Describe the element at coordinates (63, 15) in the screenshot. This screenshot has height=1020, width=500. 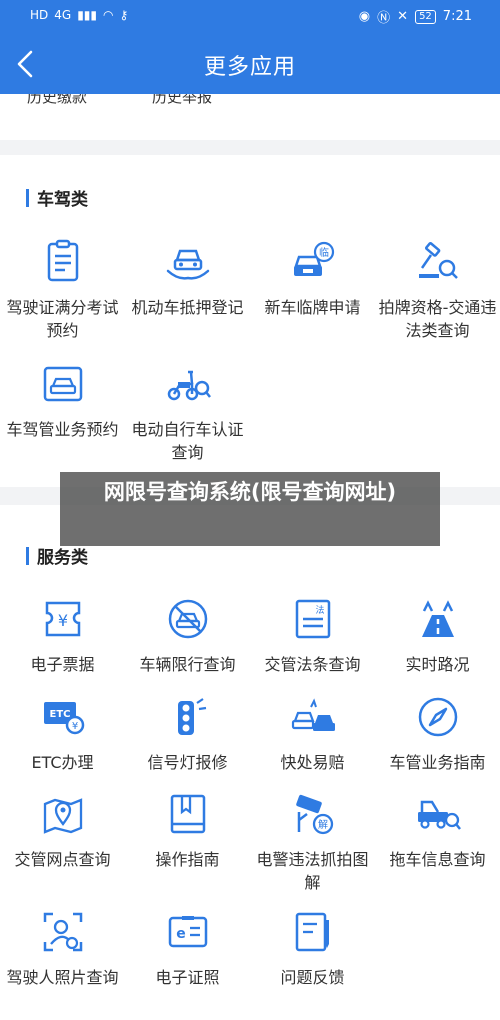
I see `network-label: 4G` at that location.